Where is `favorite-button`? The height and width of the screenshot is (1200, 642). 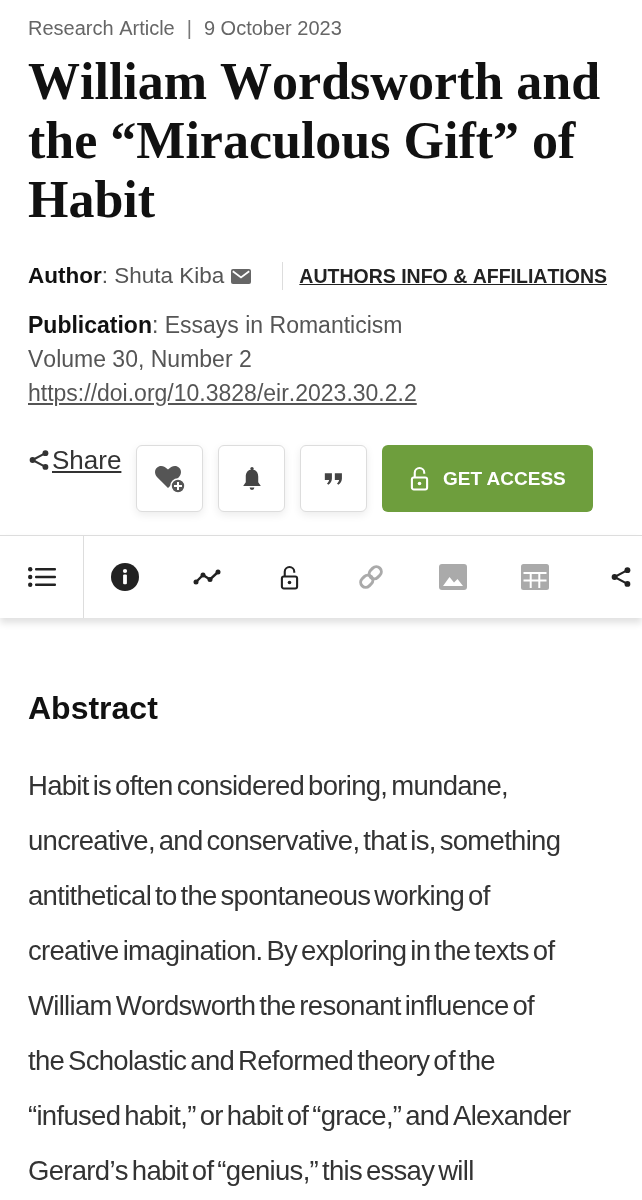 favorite-button is located at coordinates (170, 478).